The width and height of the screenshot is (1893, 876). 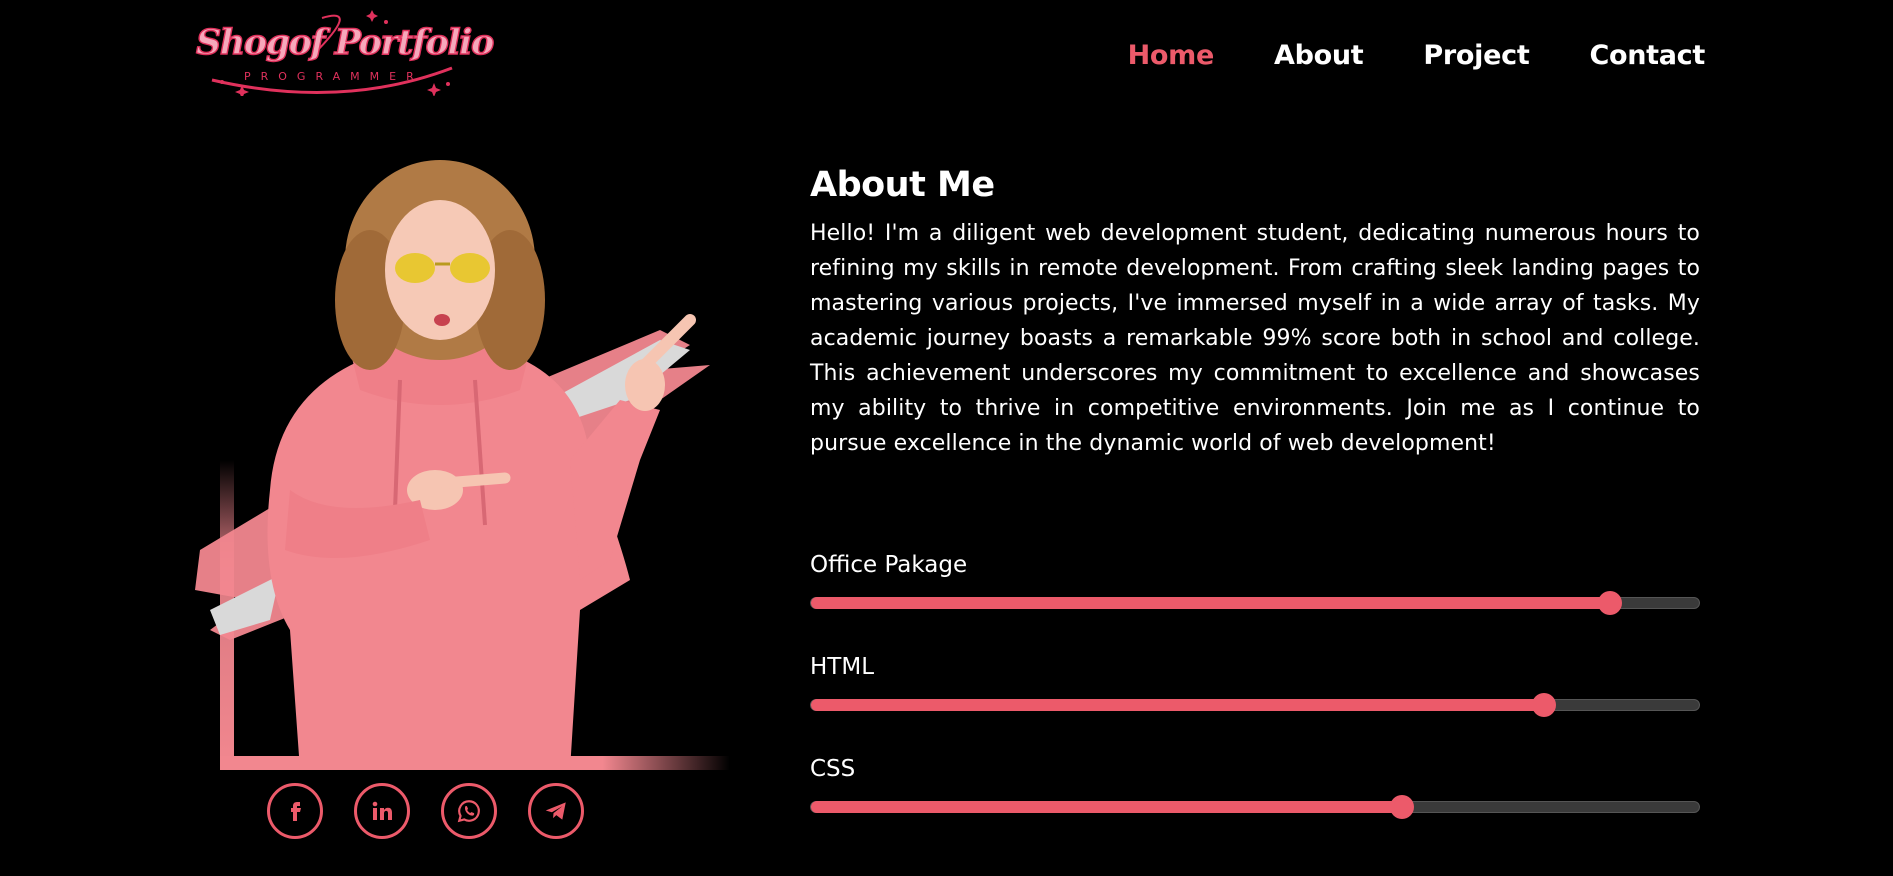 I want to click on about-title: About Me, so click(x=902, y=185).